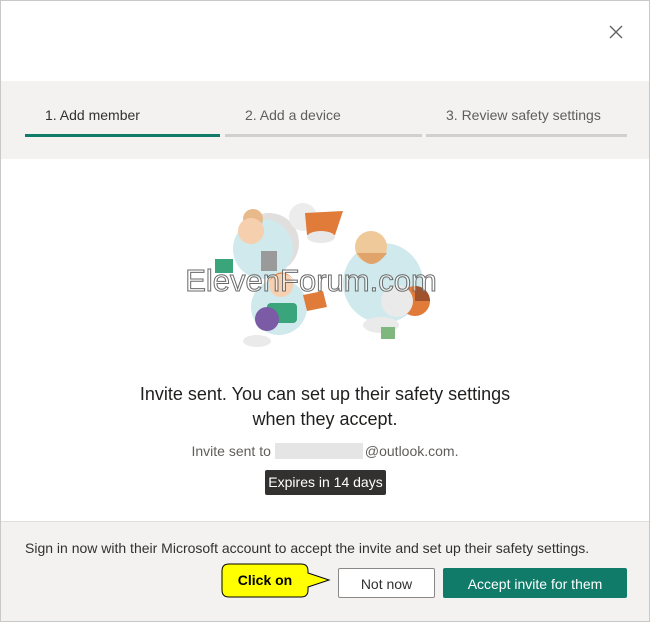 This screenshot has height=622, width=650. What do you see at coordinates (92, 115) in the screenshot?
I see `step-label: 1. Add member` at bounding box center [92, 115].